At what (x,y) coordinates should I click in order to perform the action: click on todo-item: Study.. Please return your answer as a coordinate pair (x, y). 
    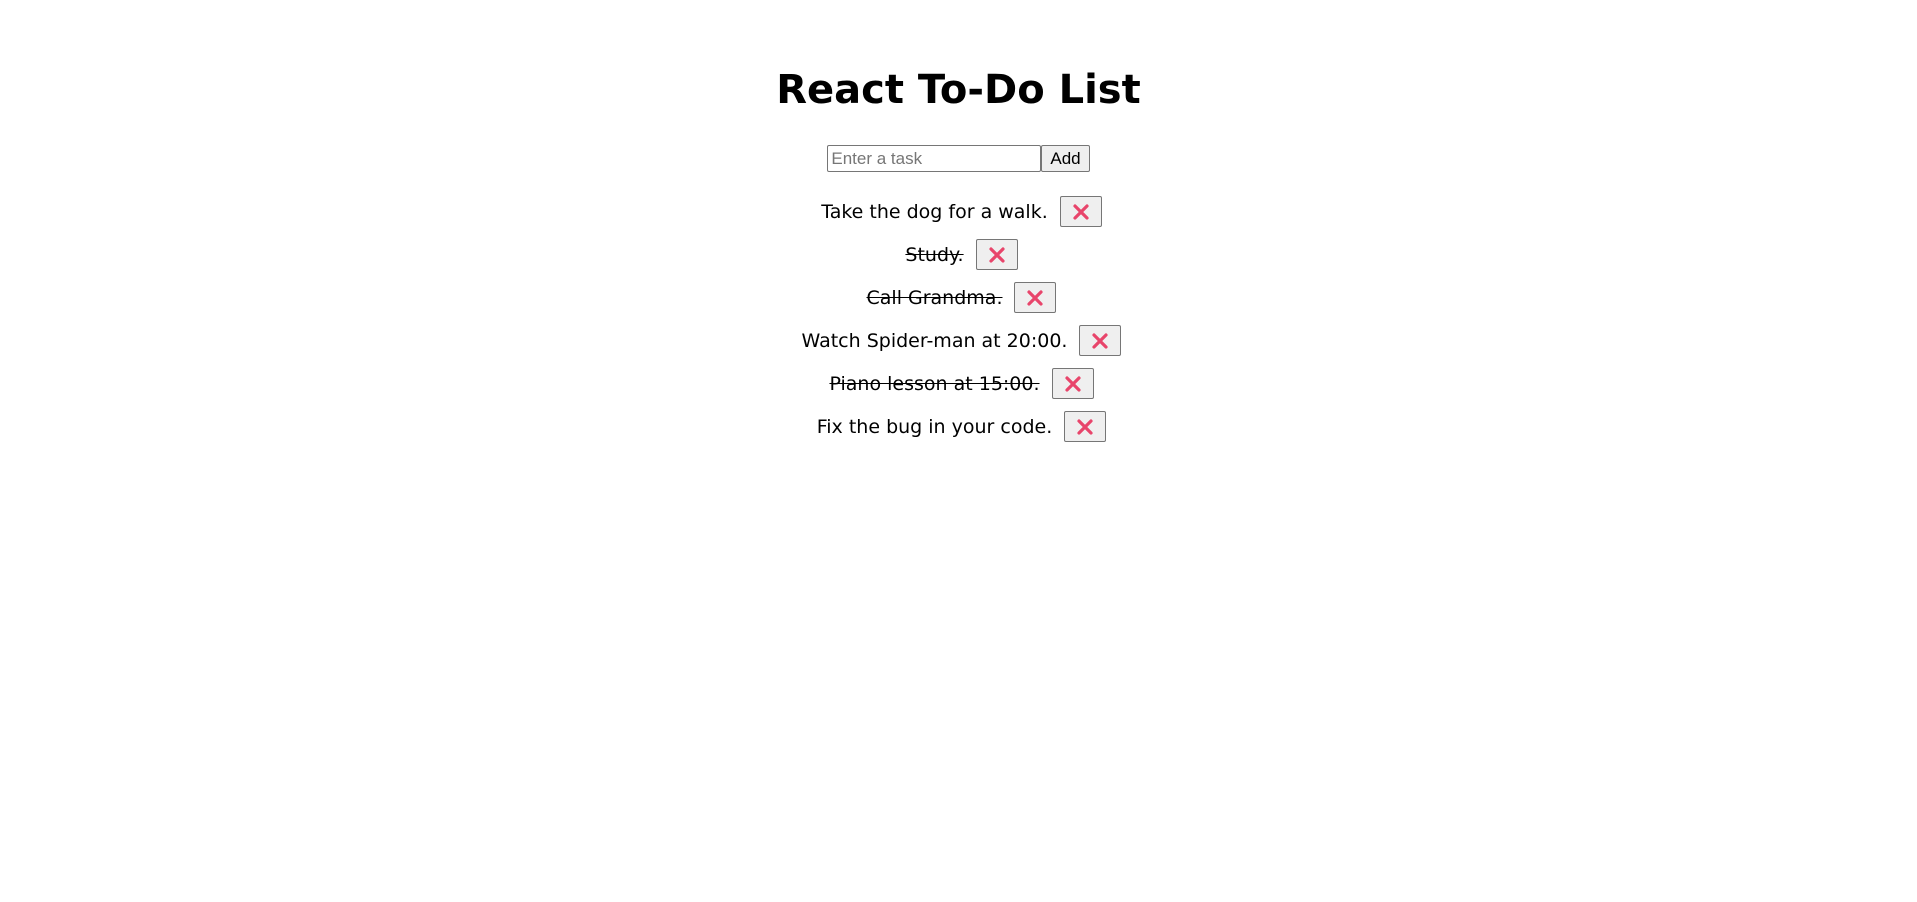
    Looking at the image, I should click on (958, 254).